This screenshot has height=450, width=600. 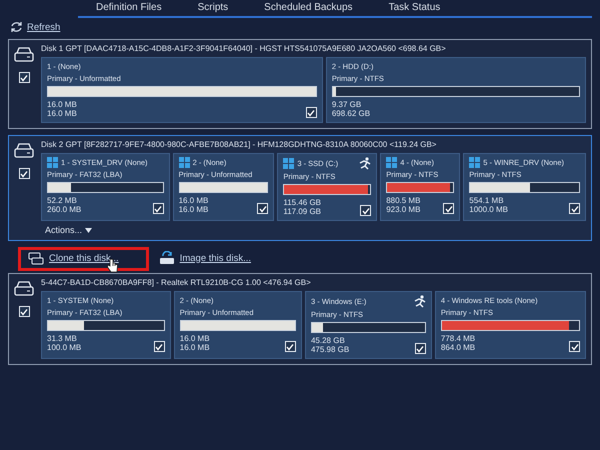 What do you see at coordinates (64, 347) in the screenshot?
I see `total-size: 100.0 MB` at bounding box center [64, 347].